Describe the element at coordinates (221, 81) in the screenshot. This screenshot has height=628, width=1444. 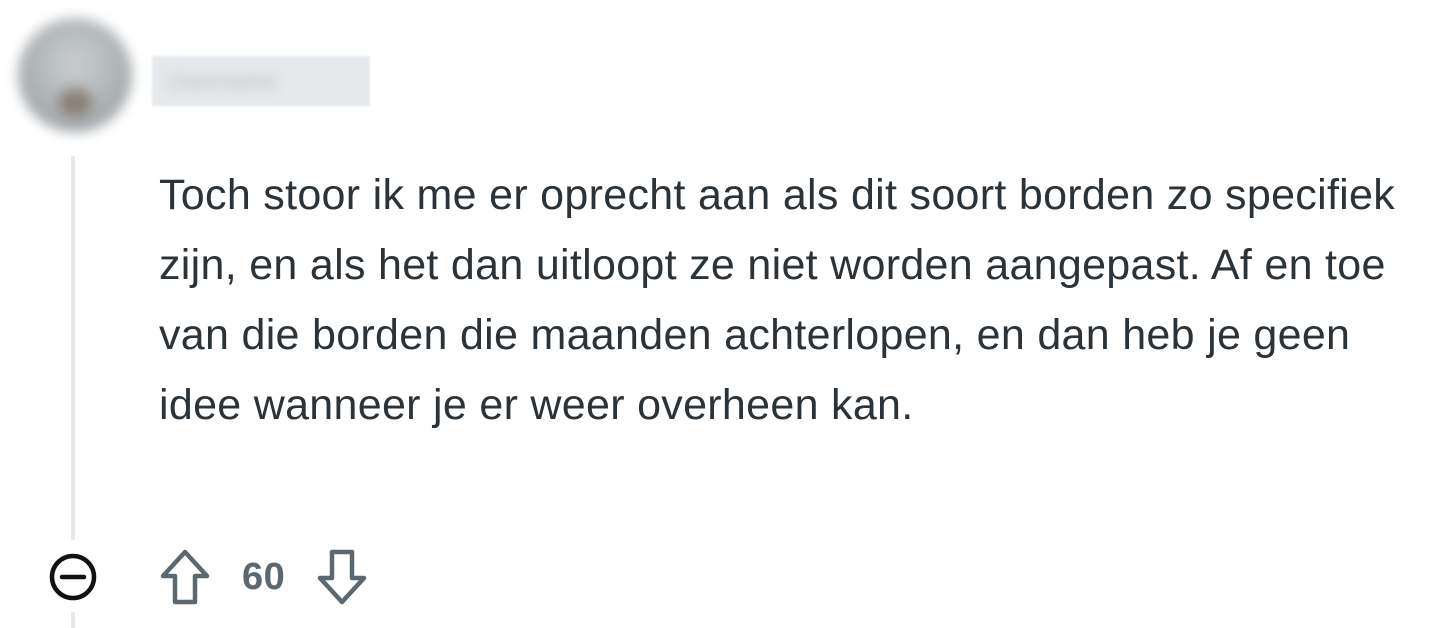
I see `author-name-text: Username` at that location.